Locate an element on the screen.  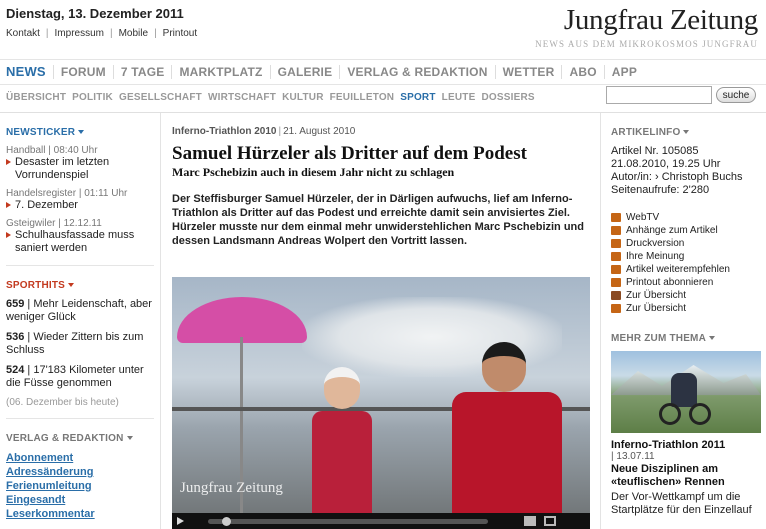
artikelinfo-heading: ARTIKELINFO is located at coordinates (688, 132).